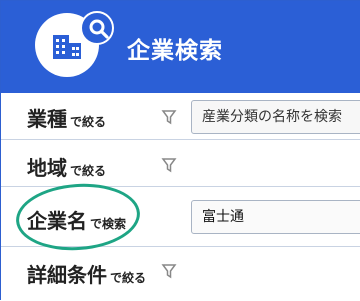 The height and width of the screenshot is (301, 360). What do you see at coordinates (67, 119) in the screenshot?
I see `filter-label: 業種 で絞る` at bounding box center [67, 119].